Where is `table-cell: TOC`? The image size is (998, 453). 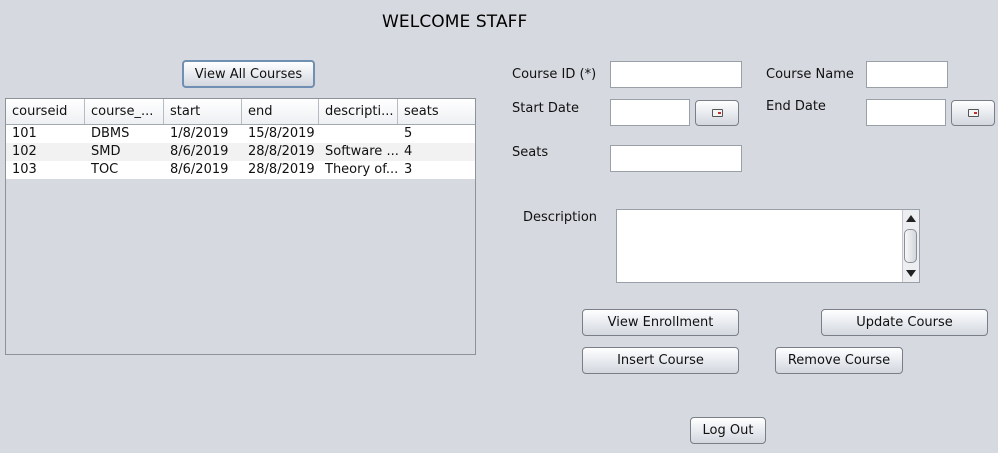
table-cell: TOC is located at coordinates (105, 169).